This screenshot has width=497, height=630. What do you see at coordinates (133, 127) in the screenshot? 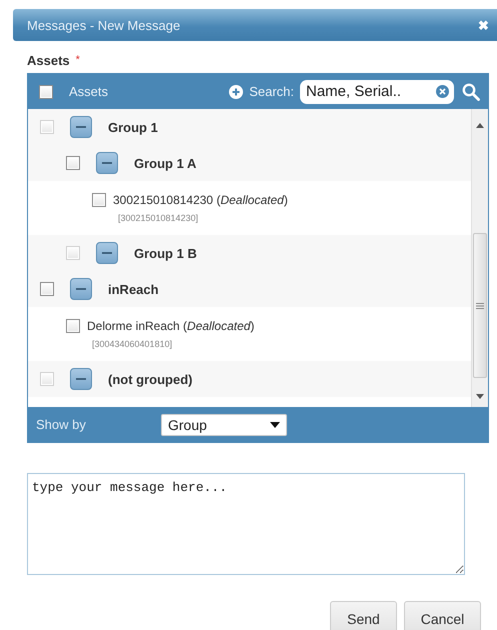
I see `group-label: Group 1` at bounding box center [133, 127].